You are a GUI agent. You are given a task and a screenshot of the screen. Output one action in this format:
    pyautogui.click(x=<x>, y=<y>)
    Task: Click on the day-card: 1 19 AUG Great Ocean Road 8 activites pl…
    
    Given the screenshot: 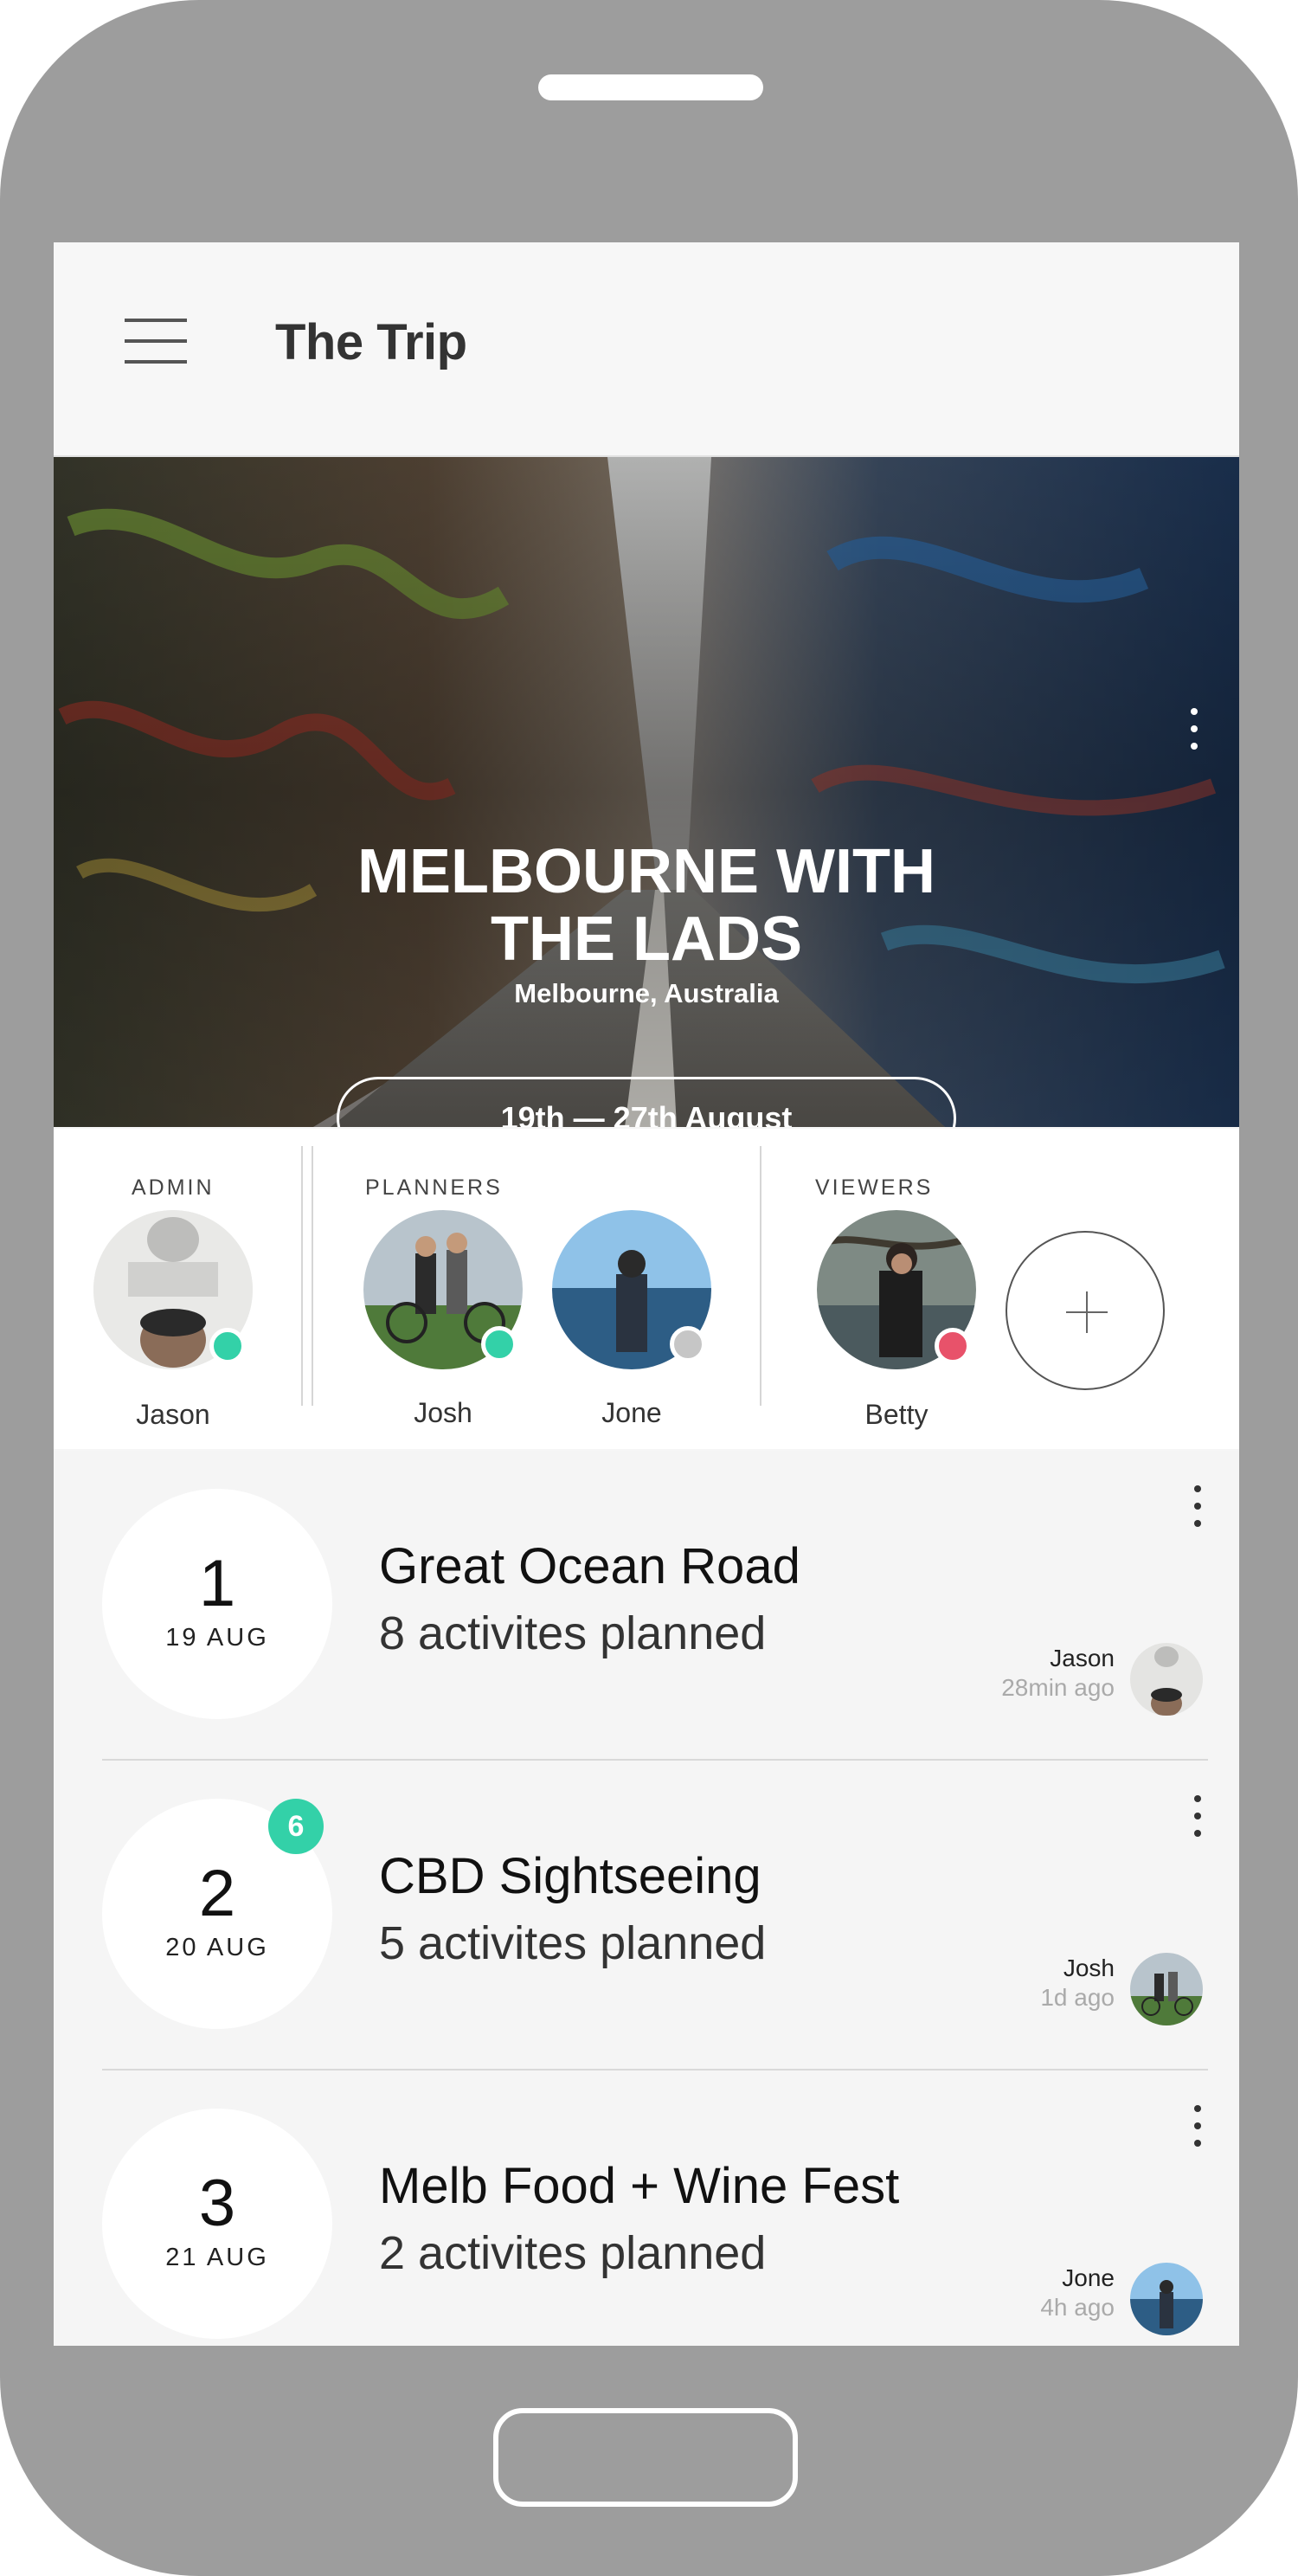 What is the action you would take?
    pyautogui.click(x=646, y=1606)
    